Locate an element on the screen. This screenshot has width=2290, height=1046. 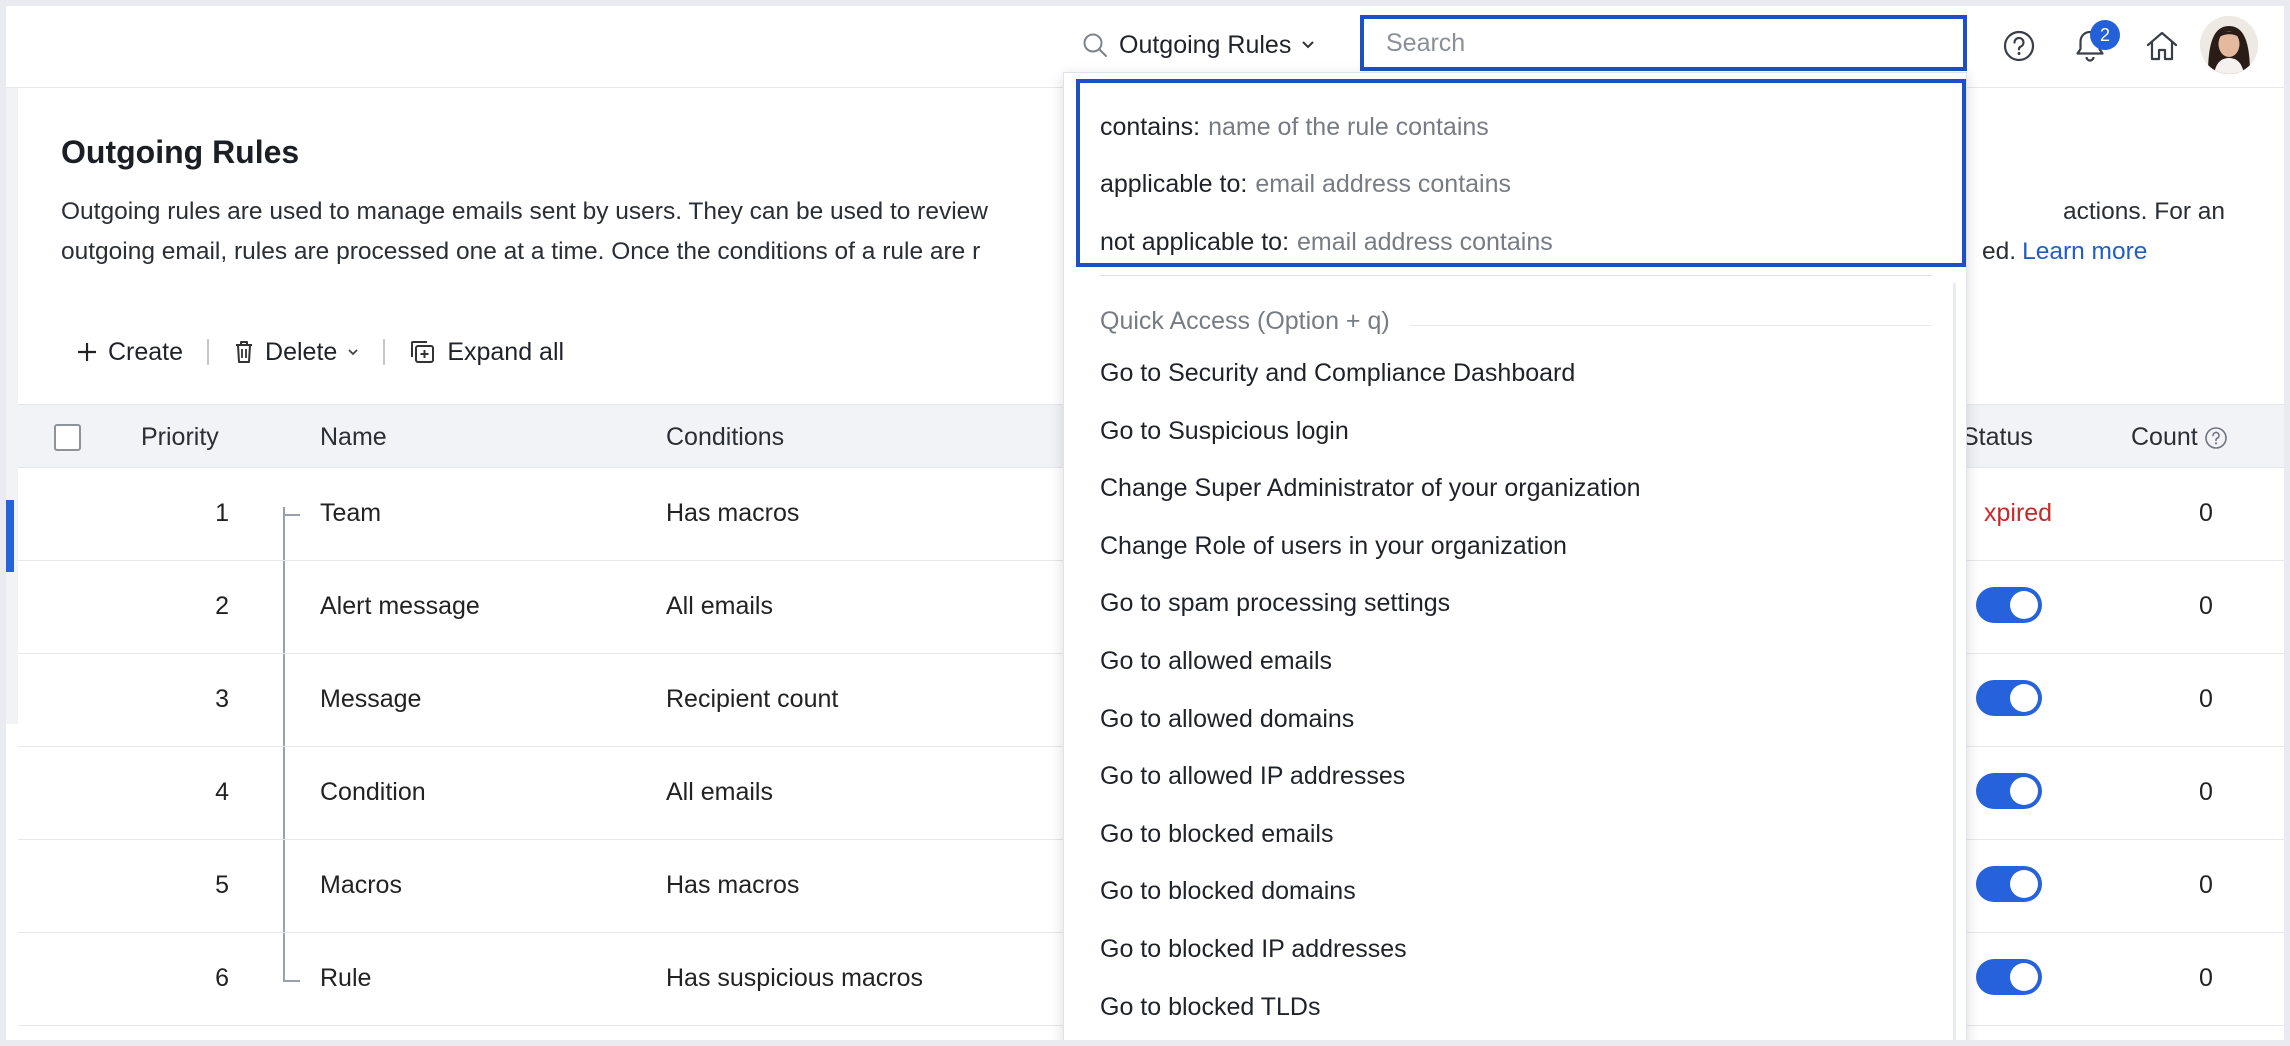
plus-icon is located at coordinates (87, 352).